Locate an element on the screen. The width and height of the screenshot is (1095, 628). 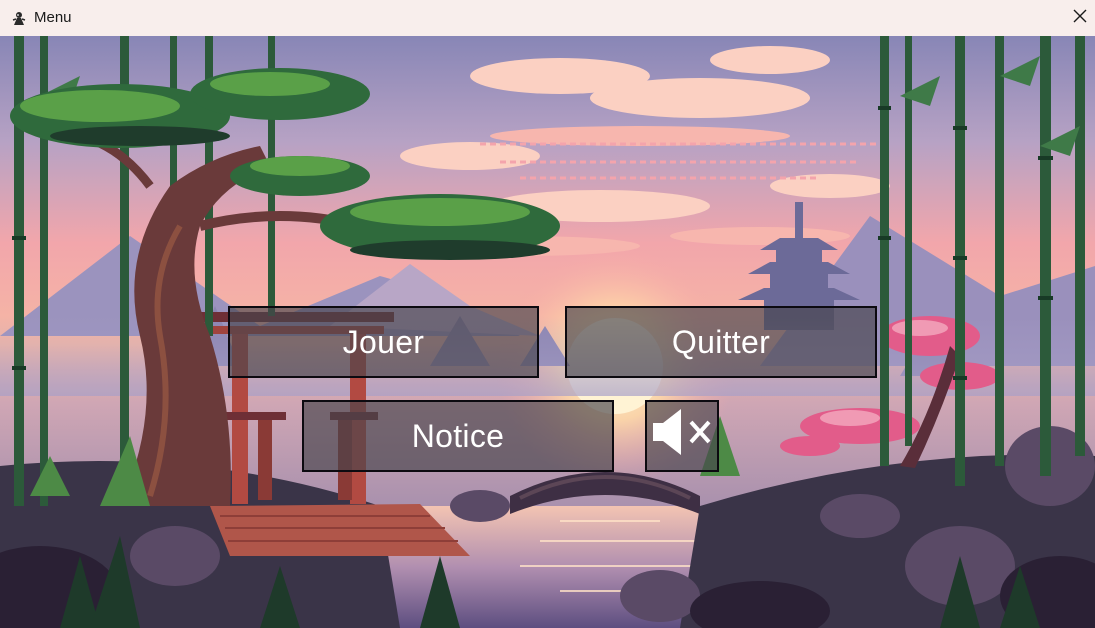
close-button is located at coordinates (1080, 18).